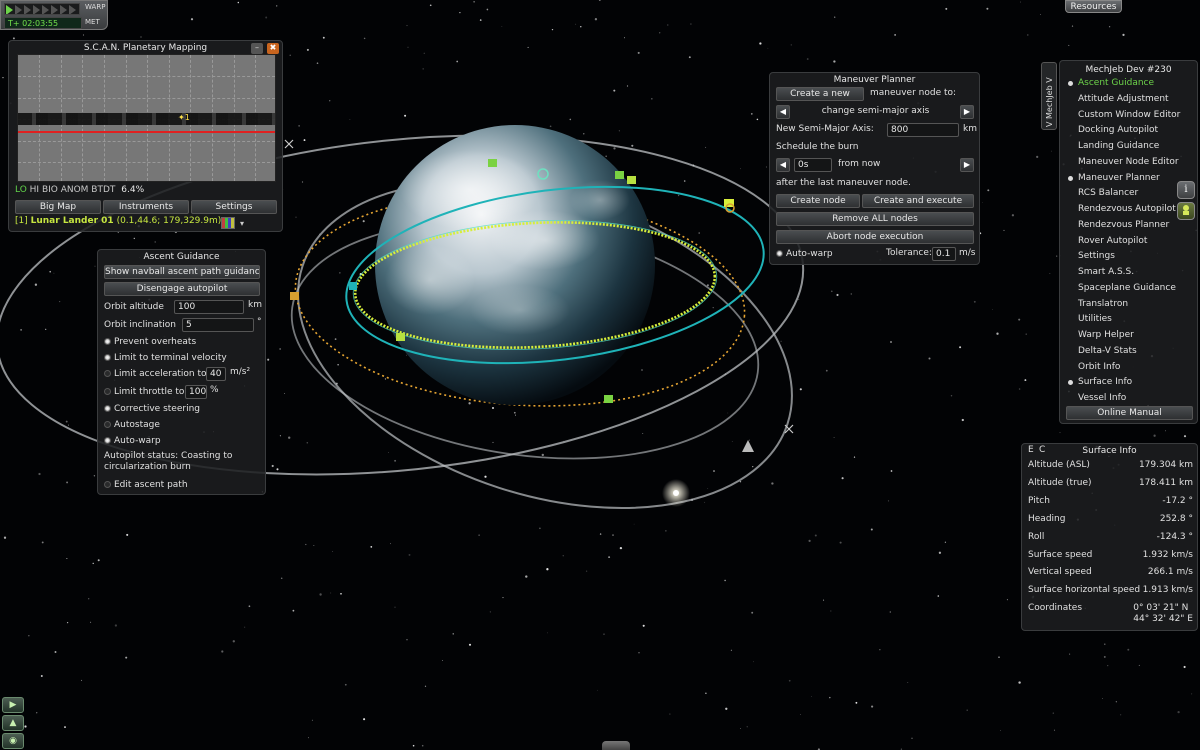 Image resolution: width=1200 pixels, height=750 pixels. Describe the element at coordinates (1101, 336) in the screenshot. I see `mechjeb-module-toggle: Warp Helper` at that location.